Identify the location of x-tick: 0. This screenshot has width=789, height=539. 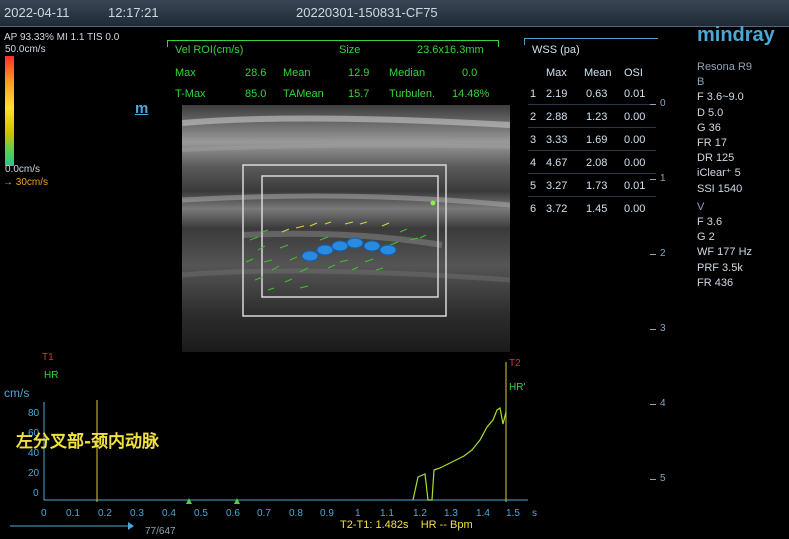
(44, 513).